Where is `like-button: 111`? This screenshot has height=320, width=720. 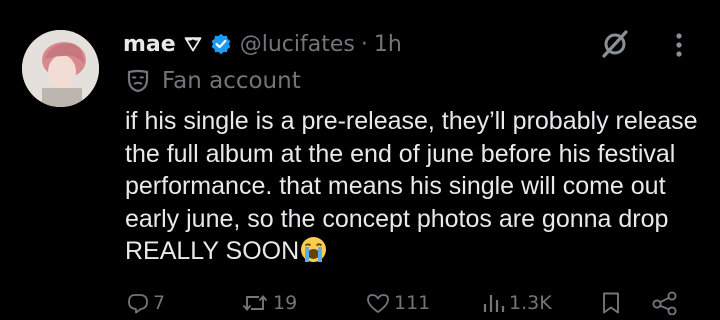 like-button: 111 is located at coordinates (398, 303).